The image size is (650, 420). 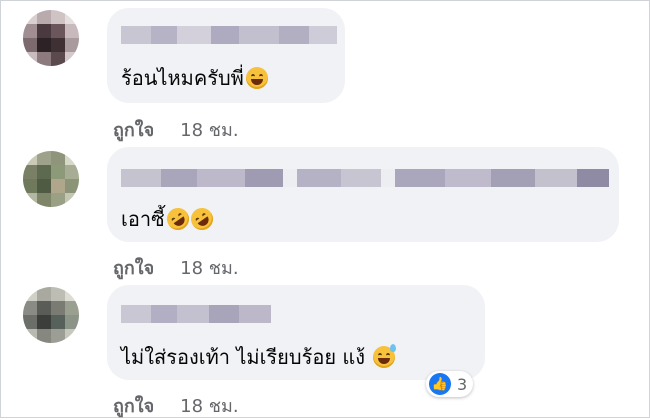 I want to click on comment-text: เอาซี้, so click(x=169, y=219).